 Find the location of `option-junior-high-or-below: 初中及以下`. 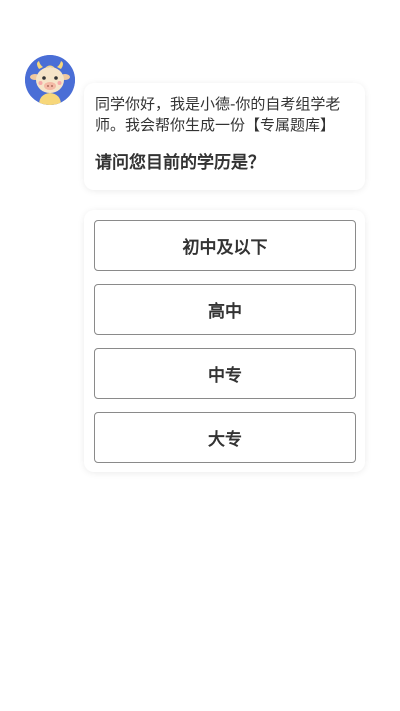

option-junior-high-or-below: 初中及以下 is located at coordinates (225, 245).